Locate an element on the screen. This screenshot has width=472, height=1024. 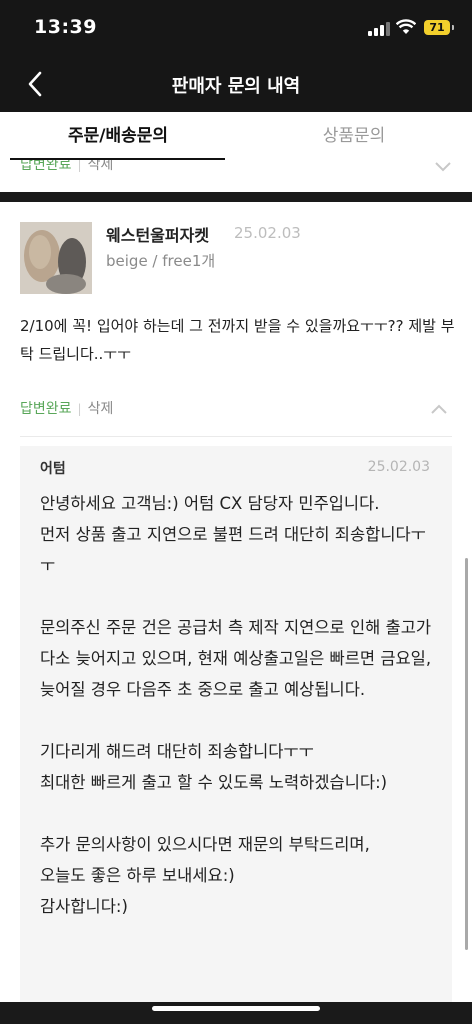
product-name: 웨스턴울퍼자켓 is located at coordinates (157, 234).